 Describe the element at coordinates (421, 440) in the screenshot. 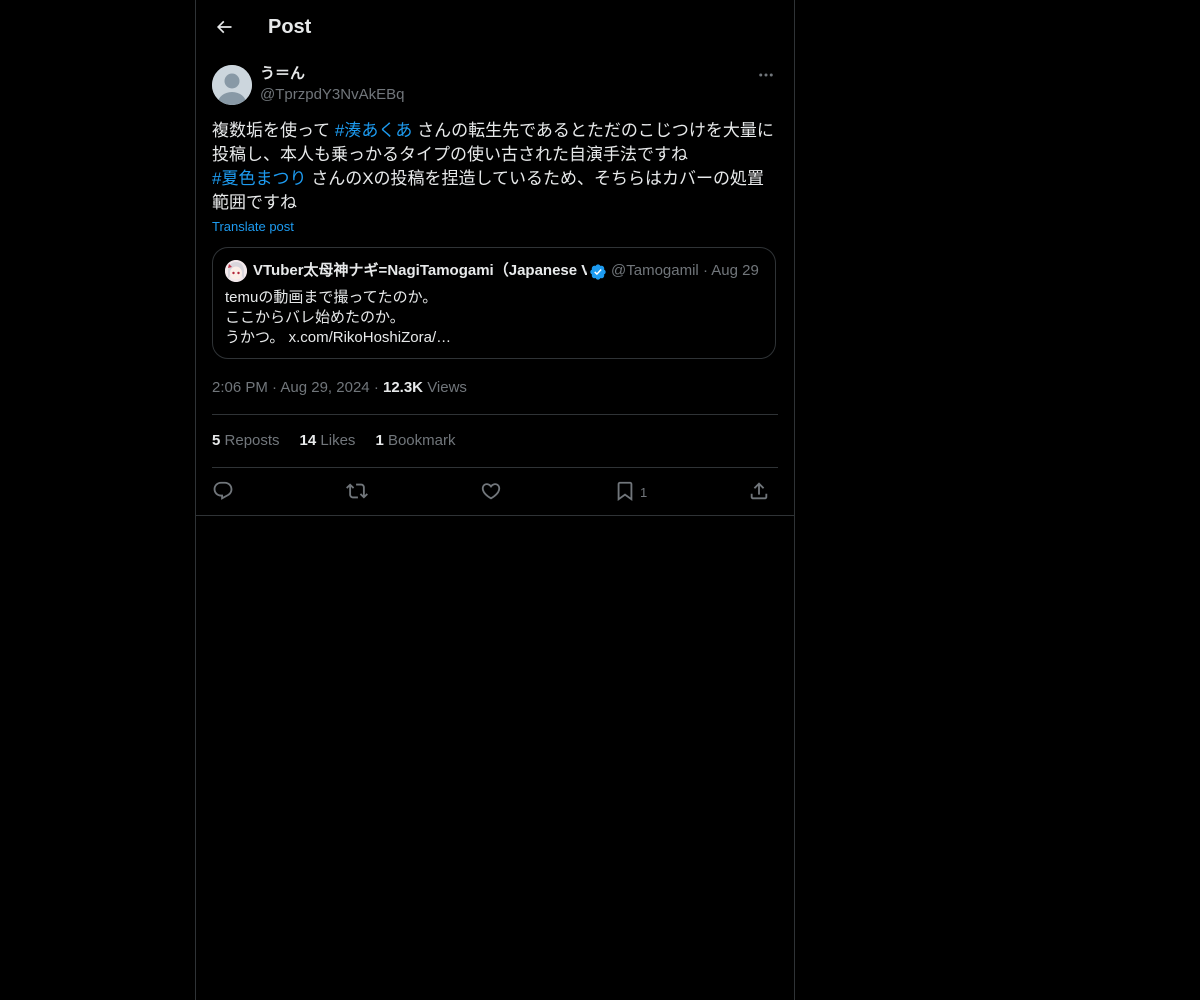

I see `bookmarks-label: Bookmark` at that location.